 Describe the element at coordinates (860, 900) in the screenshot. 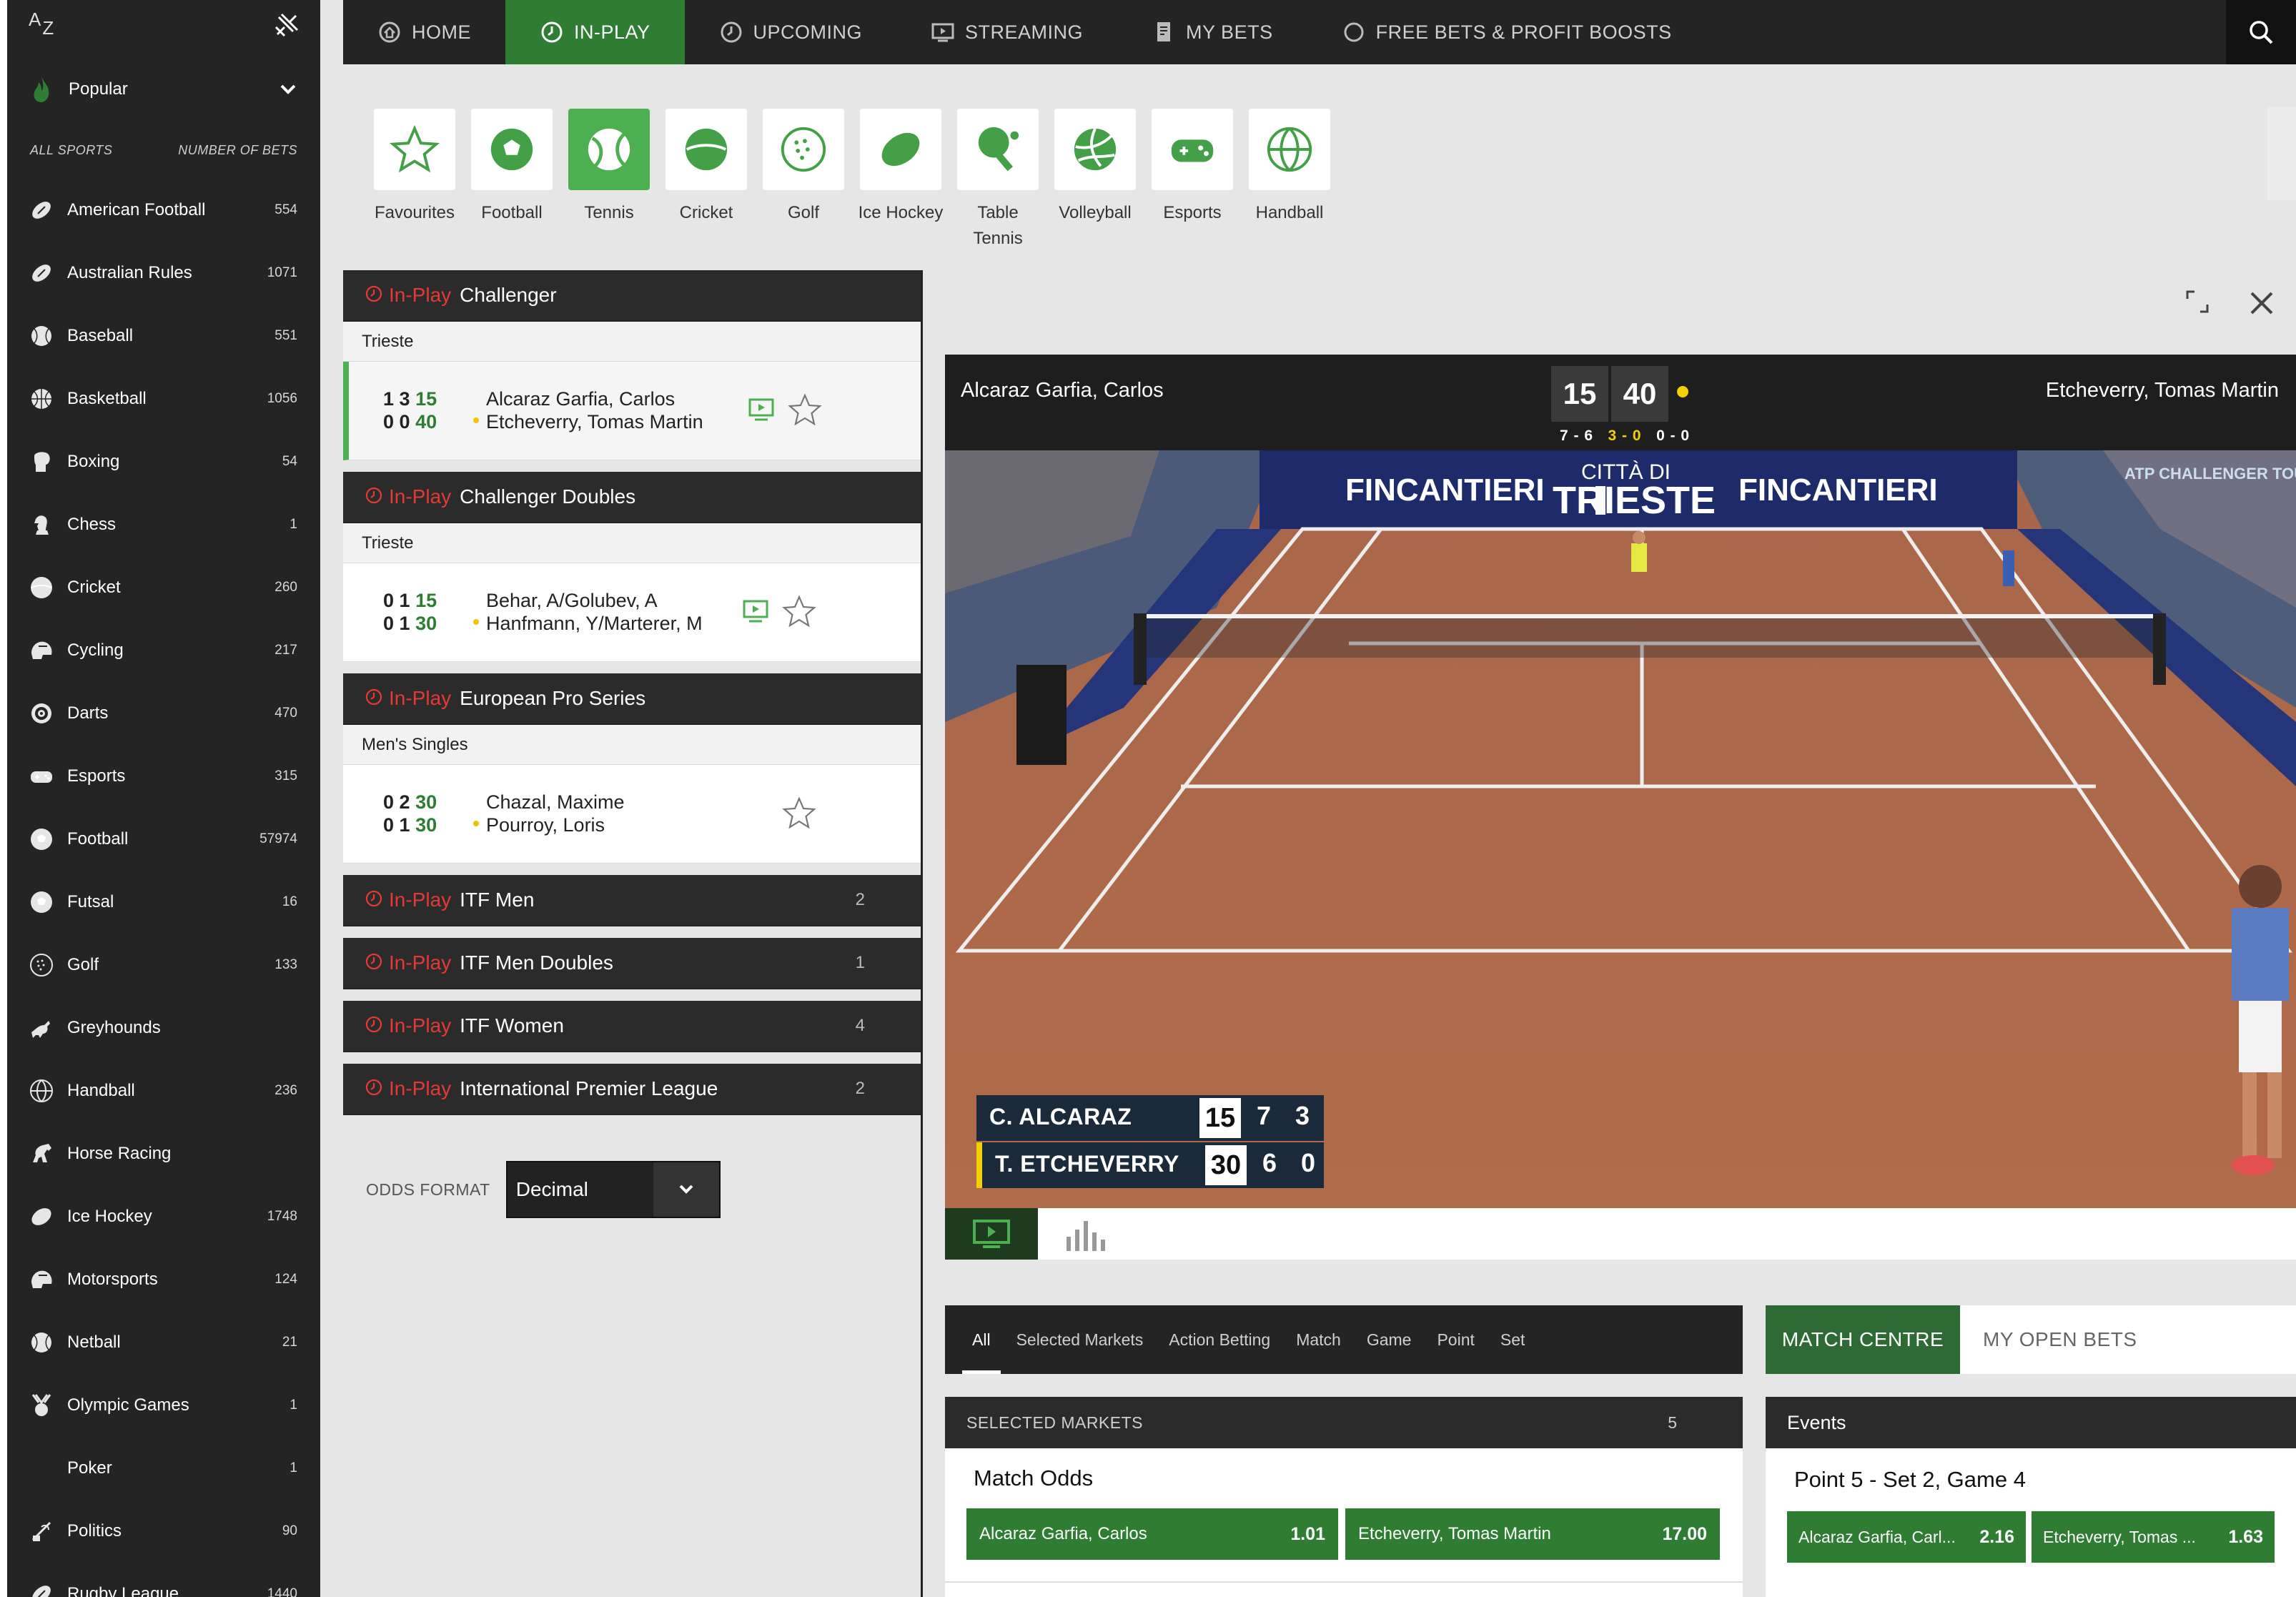

I see `event-count: 2` at that location.